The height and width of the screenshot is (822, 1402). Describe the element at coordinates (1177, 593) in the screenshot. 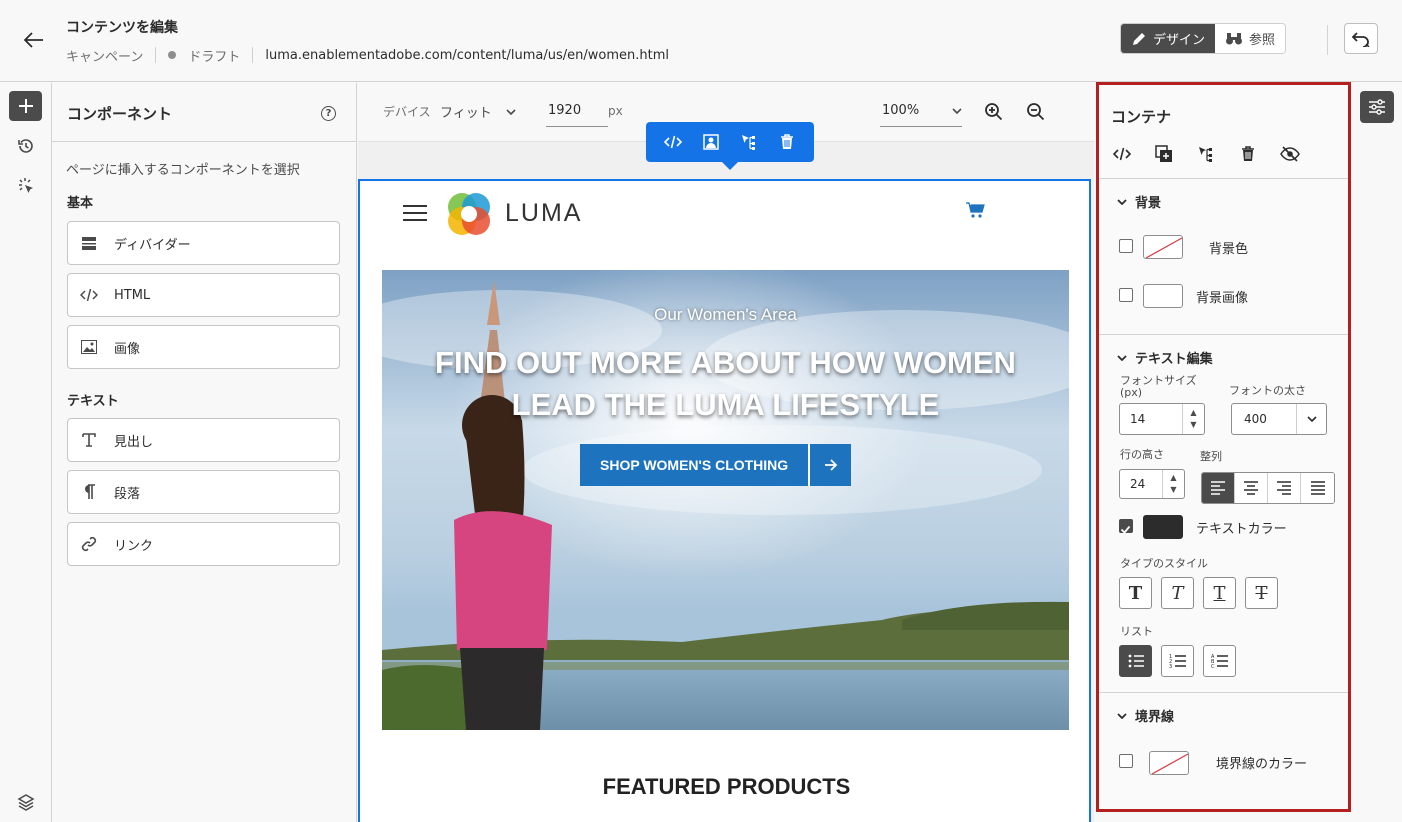

I see `italic-button: T` at that location.